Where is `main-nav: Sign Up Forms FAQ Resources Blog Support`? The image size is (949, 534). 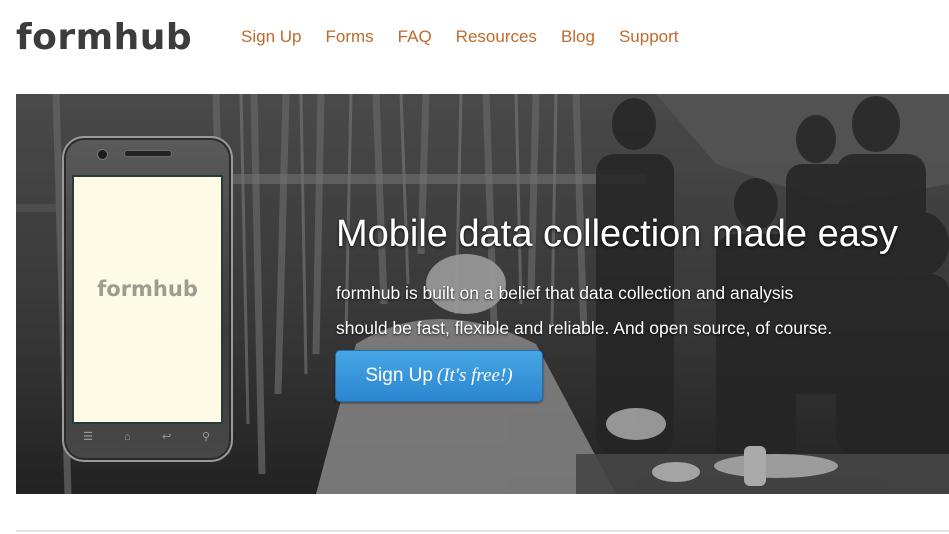 main-nav: Sign Up Forms FAQ Resources Blog Support is located at coordinates (472, 37).